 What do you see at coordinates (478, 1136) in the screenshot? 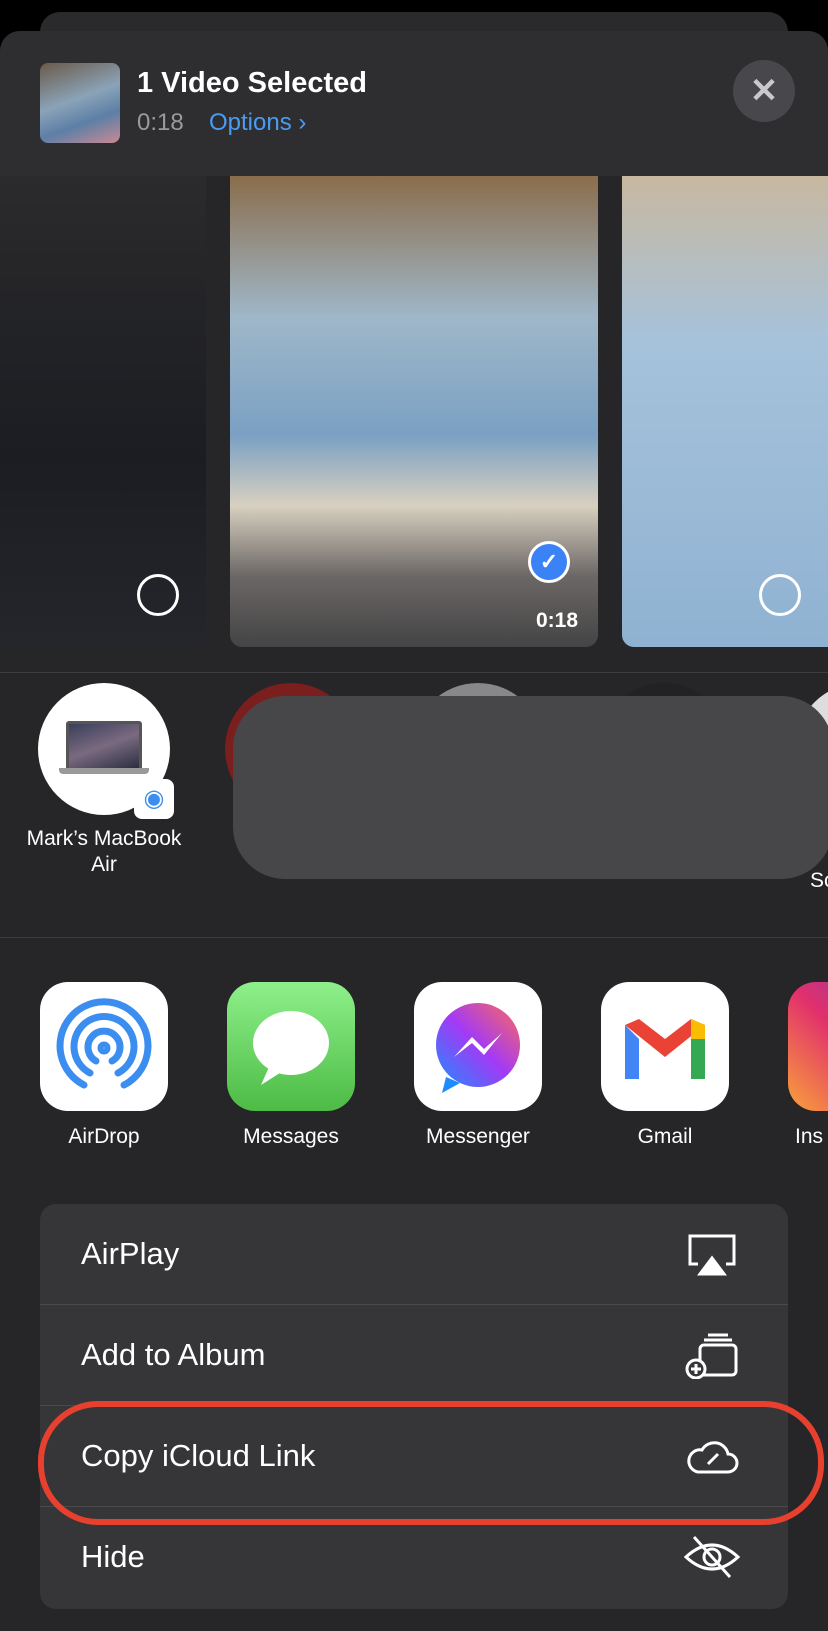
I see `app-label: Messenger` at bounding box center [478, 1136].